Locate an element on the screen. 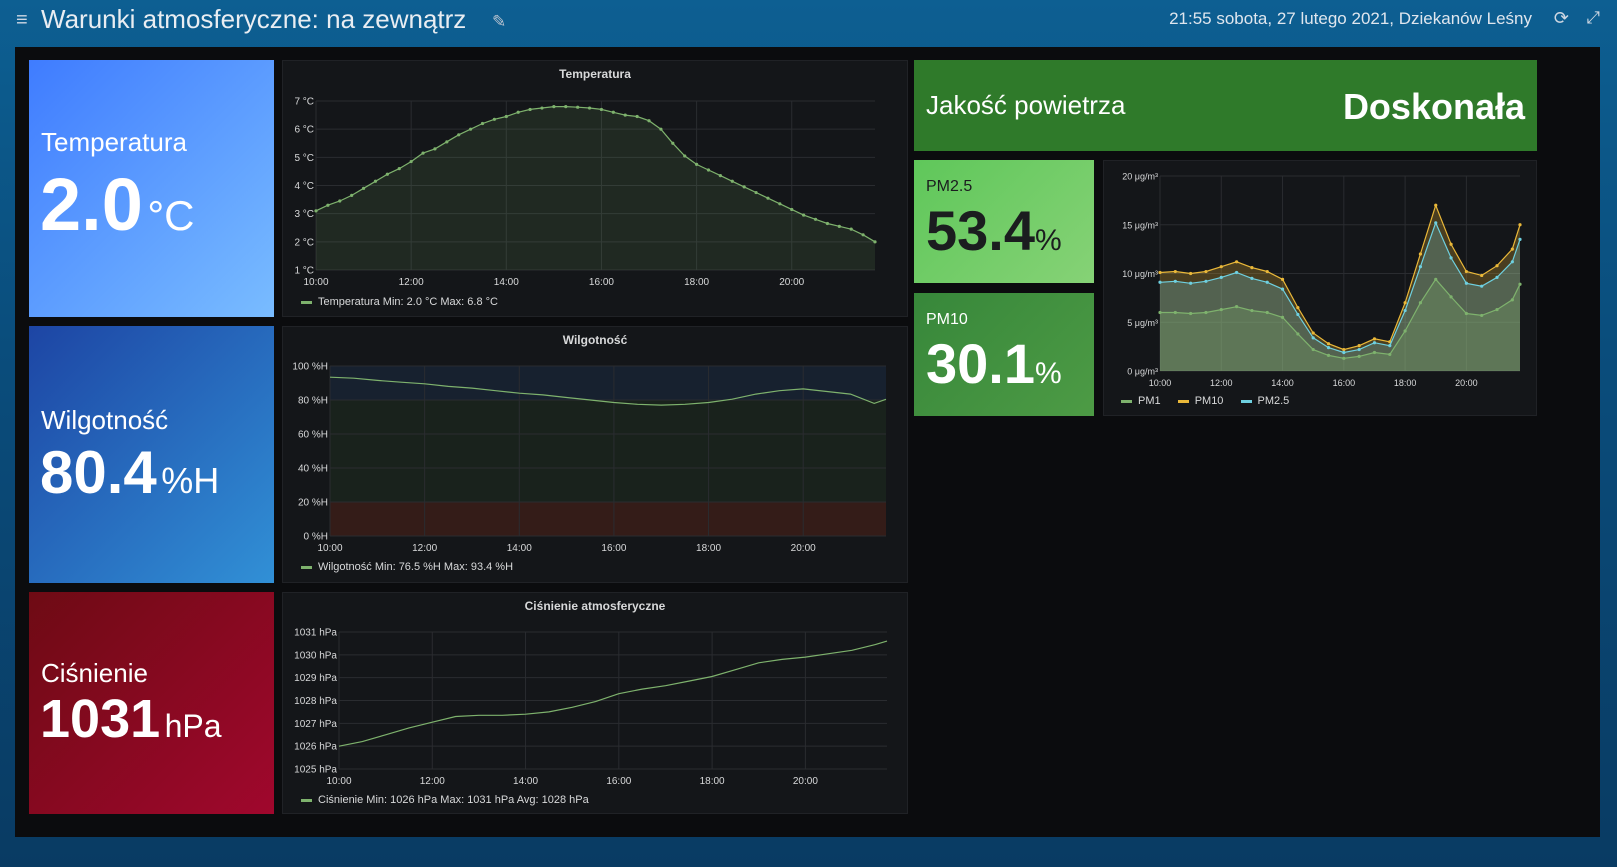 This screenshot has height=867, width=1617. pm10-value-number: 30.1 is located at coordinates (980, 363).